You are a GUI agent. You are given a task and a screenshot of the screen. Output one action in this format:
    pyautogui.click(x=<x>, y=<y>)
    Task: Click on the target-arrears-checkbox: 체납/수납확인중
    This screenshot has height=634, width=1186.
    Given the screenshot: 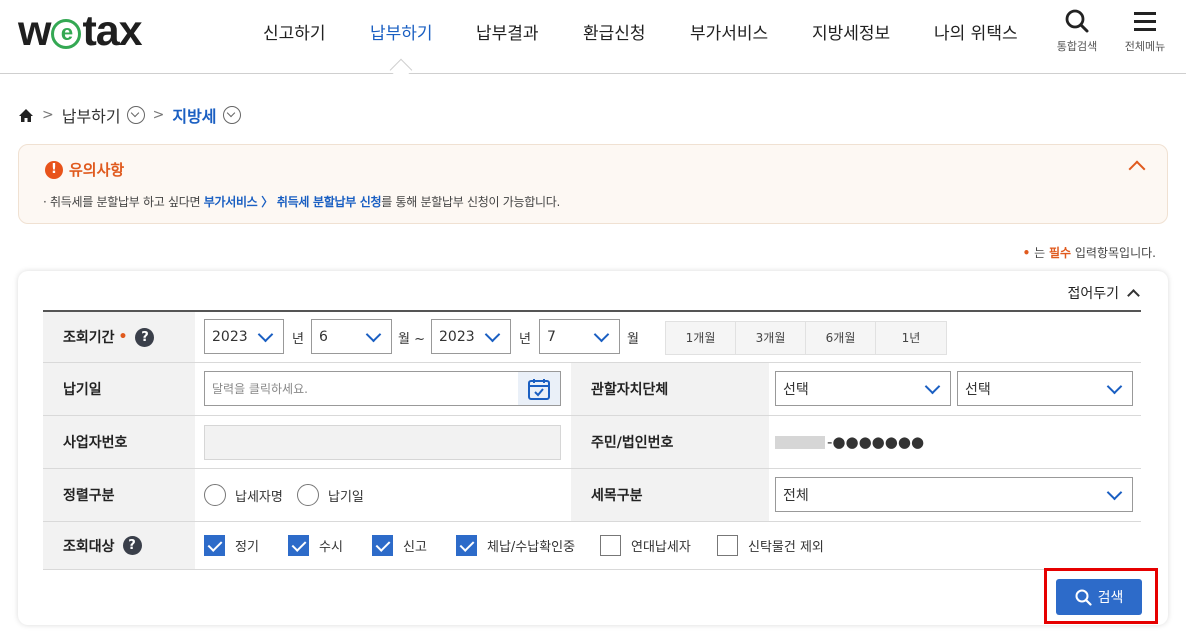 What is the action you would take?
    pyautogui.click(x=515, y=545)
    